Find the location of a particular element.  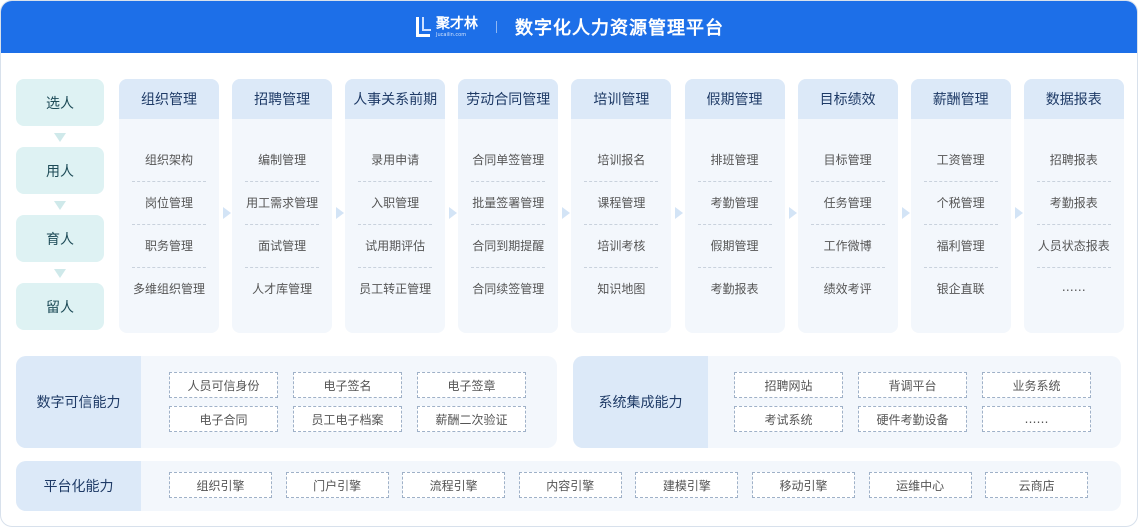

module-item: 培训报名 is located at coordinates (621, 160).